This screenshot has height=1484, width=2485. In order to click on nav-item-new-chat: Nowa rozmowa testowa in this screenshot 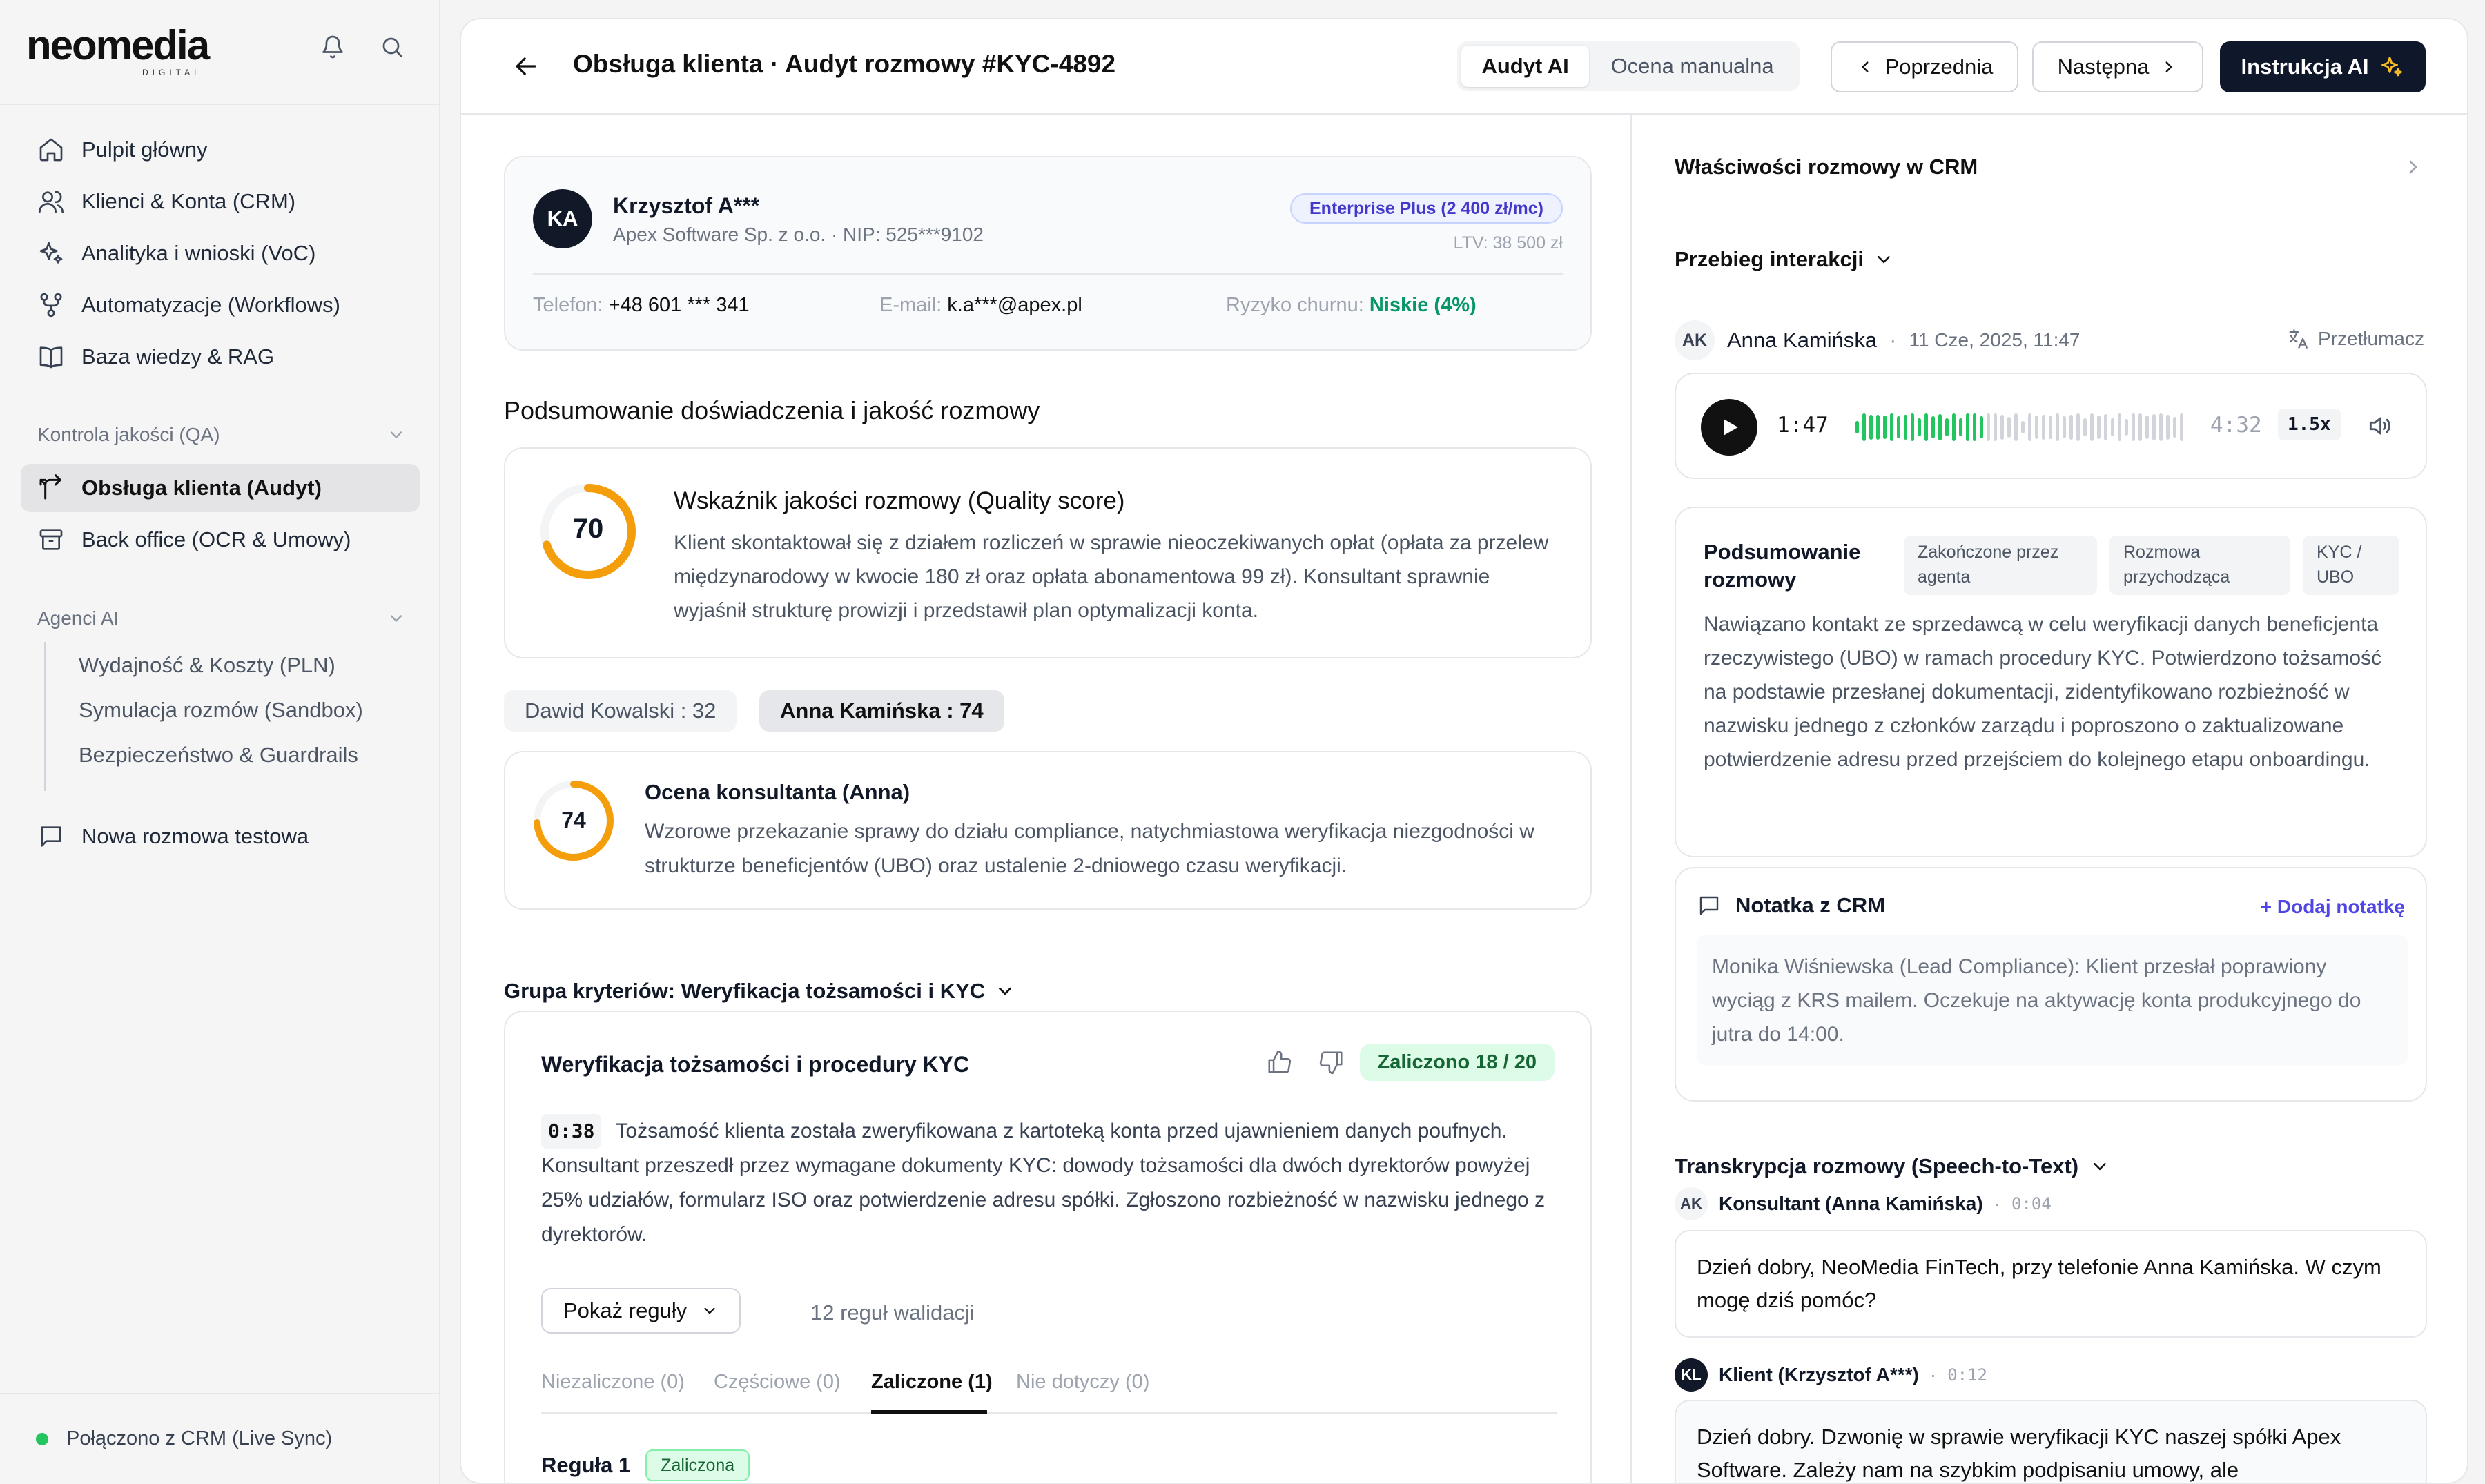, I will do `click(220, 837)`.